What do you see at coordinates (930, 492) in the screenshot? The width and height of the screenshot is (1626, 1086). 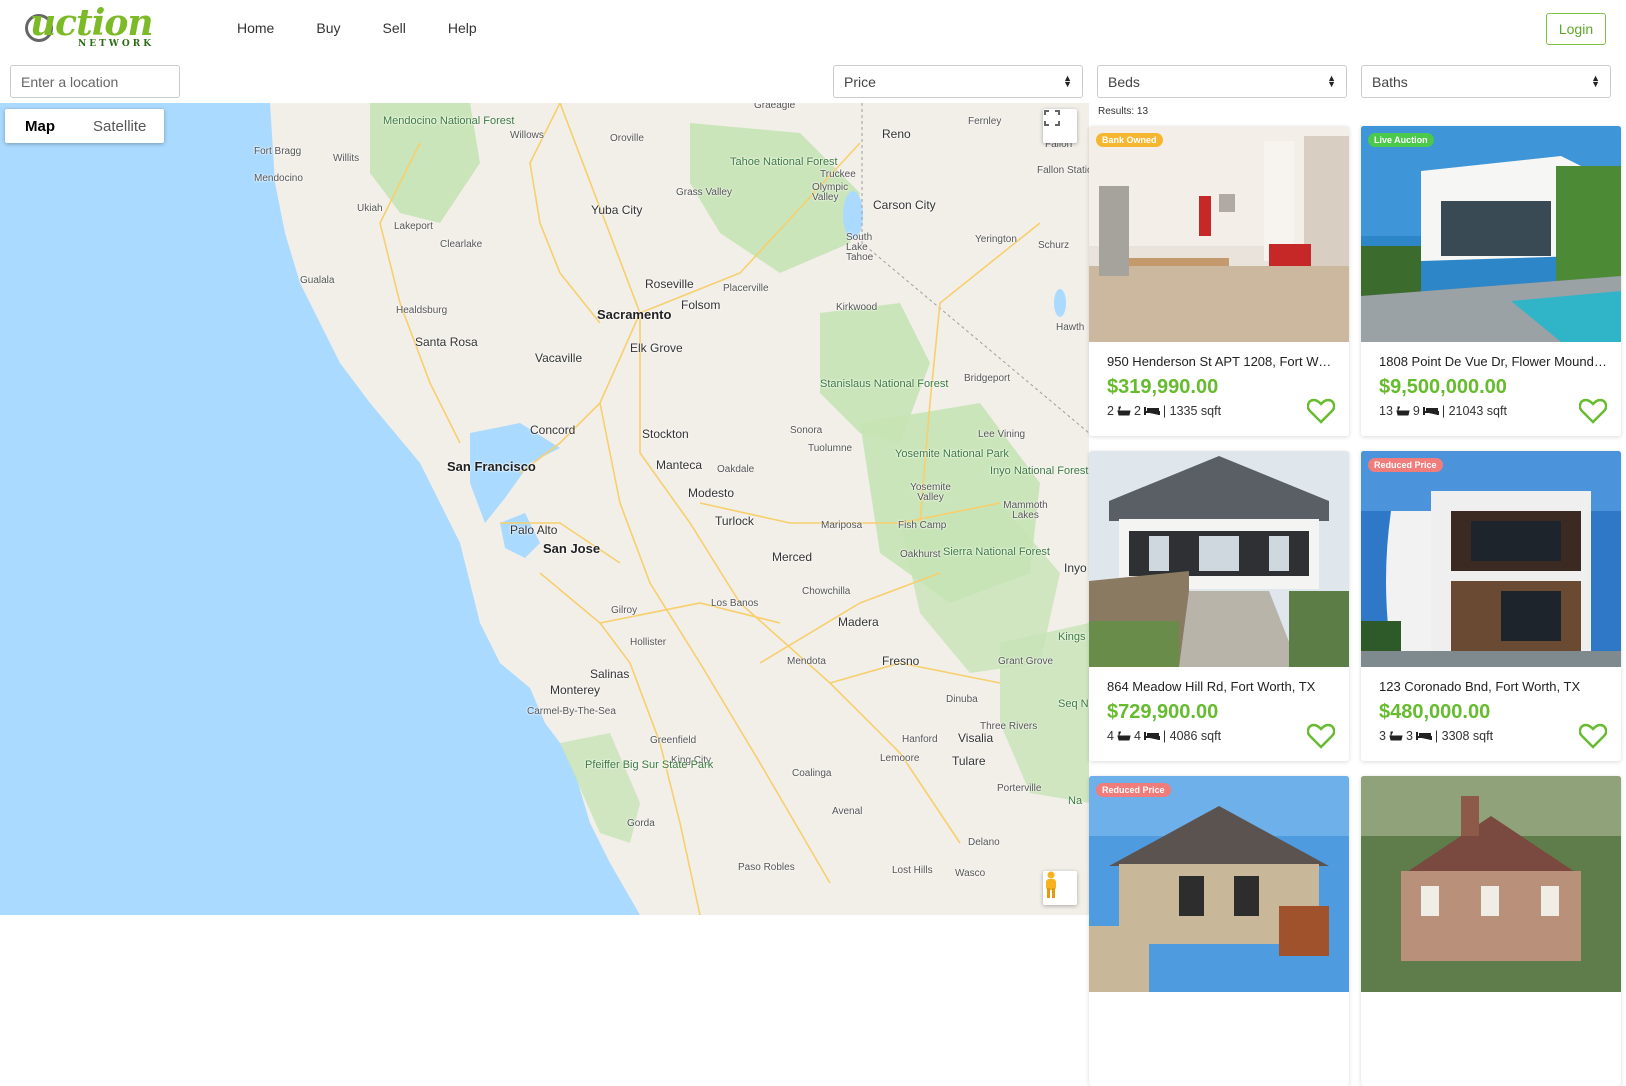 I see `map-label: Yosemite Valley` at bounding box center [930, 492].